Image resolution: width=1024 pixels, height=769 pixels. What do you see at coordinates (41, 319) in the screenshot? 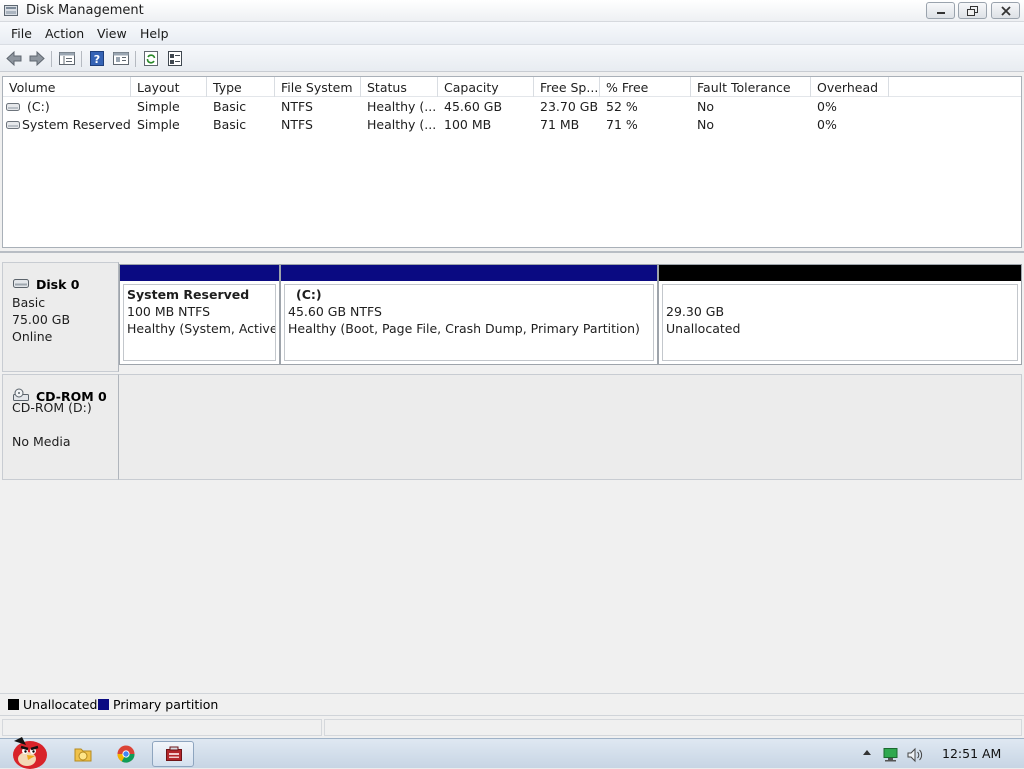
I see `disk-size: 75.00 GB` at bounding box center [41, 319].